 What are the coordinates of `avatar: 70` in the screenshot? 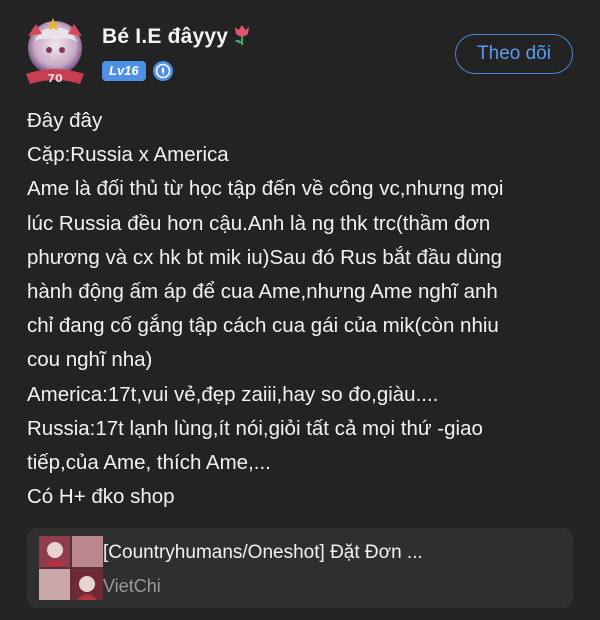 It's located at (55, 51).